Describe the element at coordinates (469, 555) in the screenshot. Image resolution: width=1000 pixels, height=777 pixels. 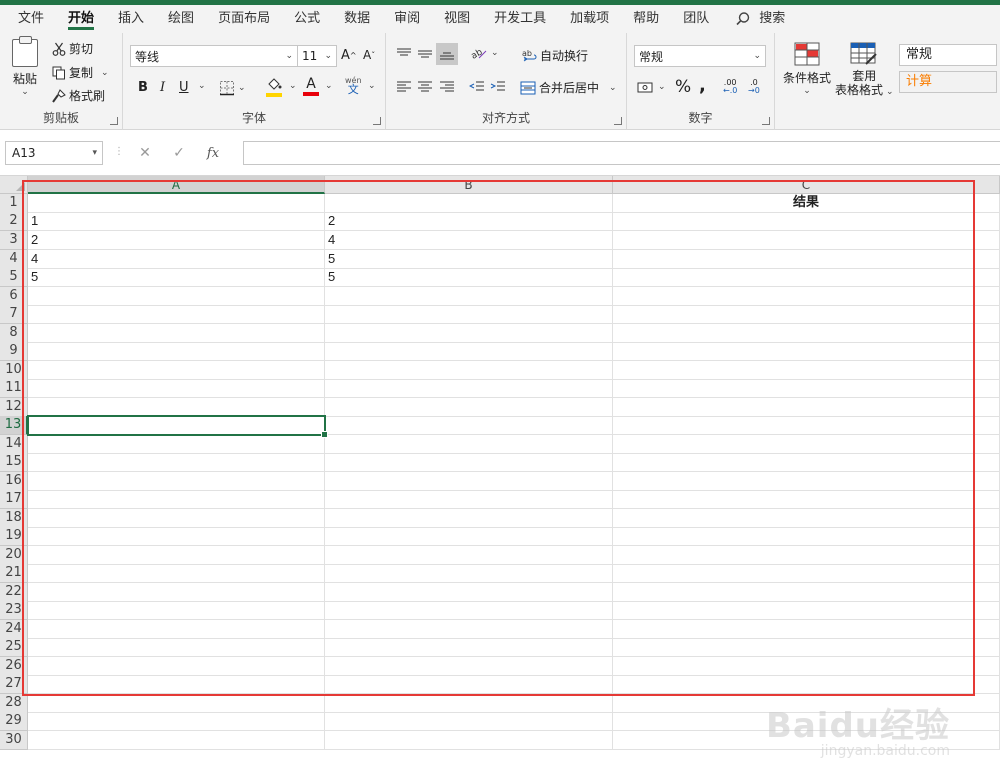
I see `cell-b20` at that location.